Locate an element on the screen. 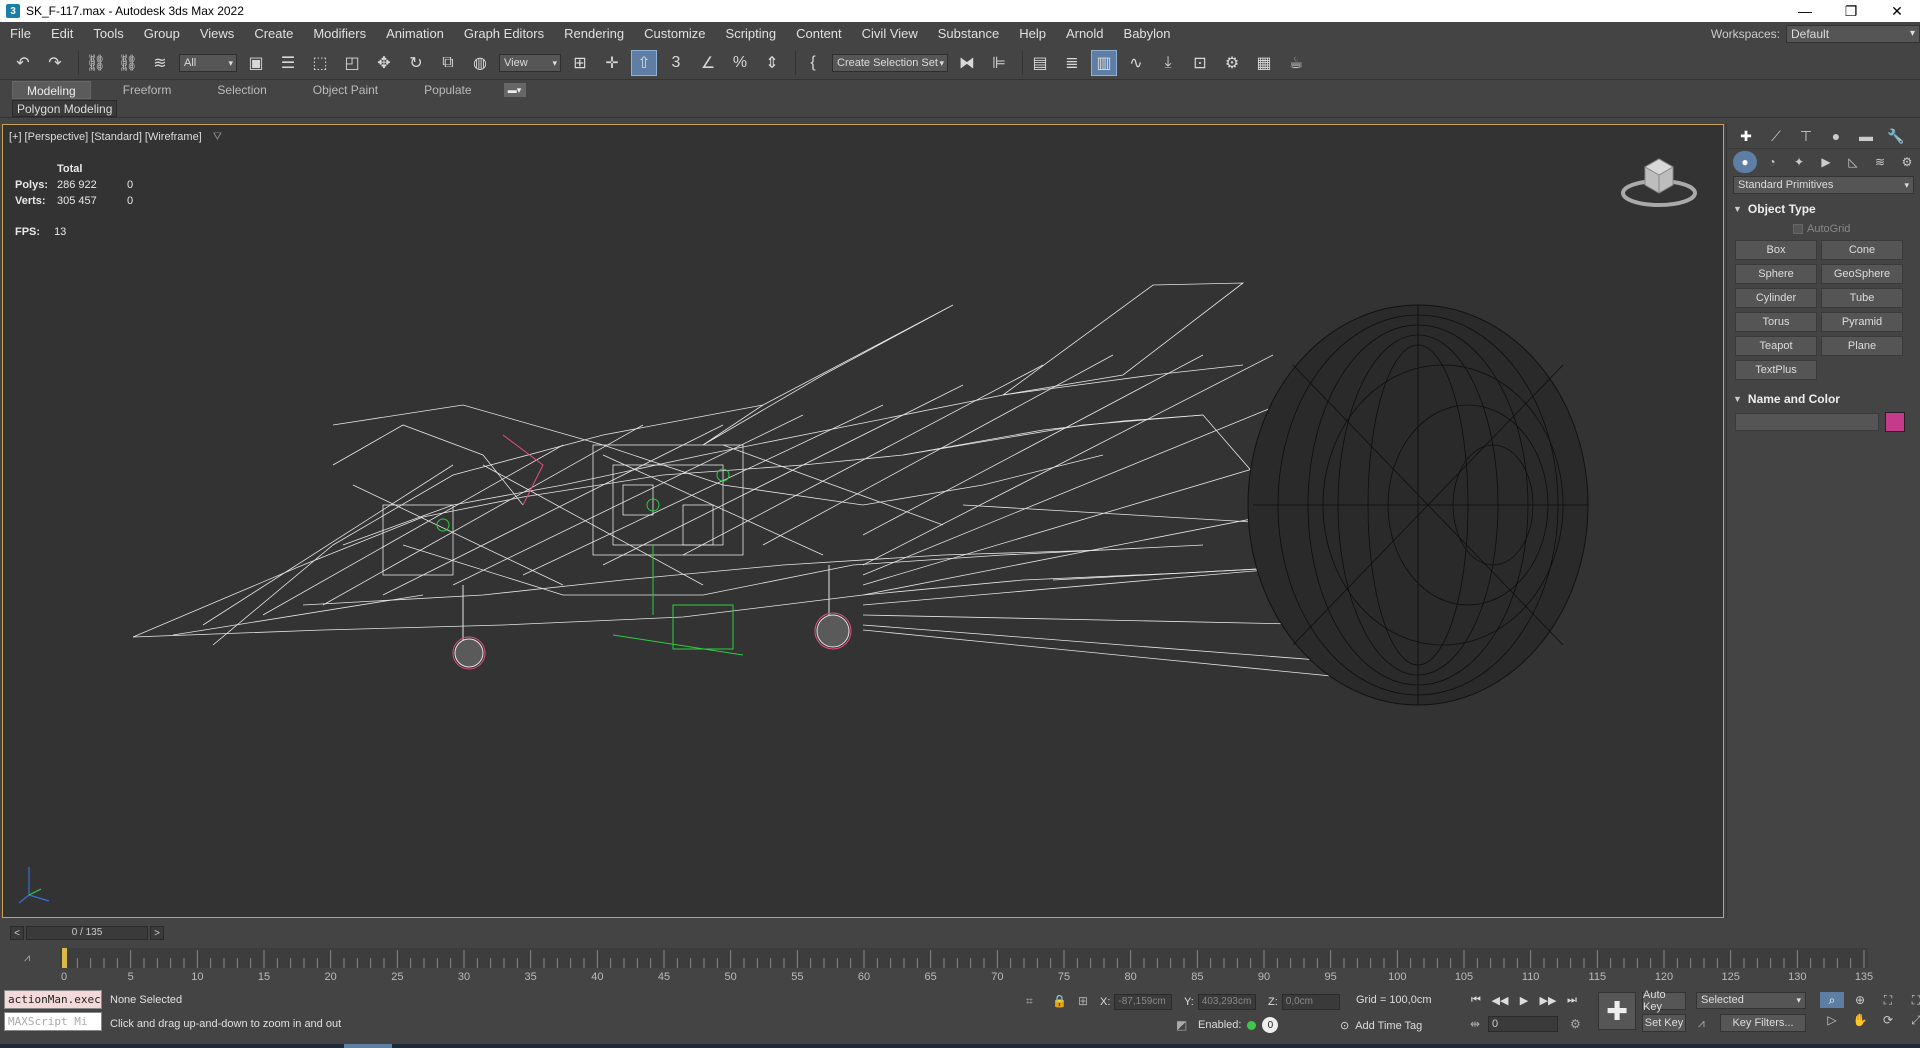 The height and width of the screenshot is (1048, 1920). keyboard-shortcut-override-icon: ⇧ is located at coordinates (644, 62).